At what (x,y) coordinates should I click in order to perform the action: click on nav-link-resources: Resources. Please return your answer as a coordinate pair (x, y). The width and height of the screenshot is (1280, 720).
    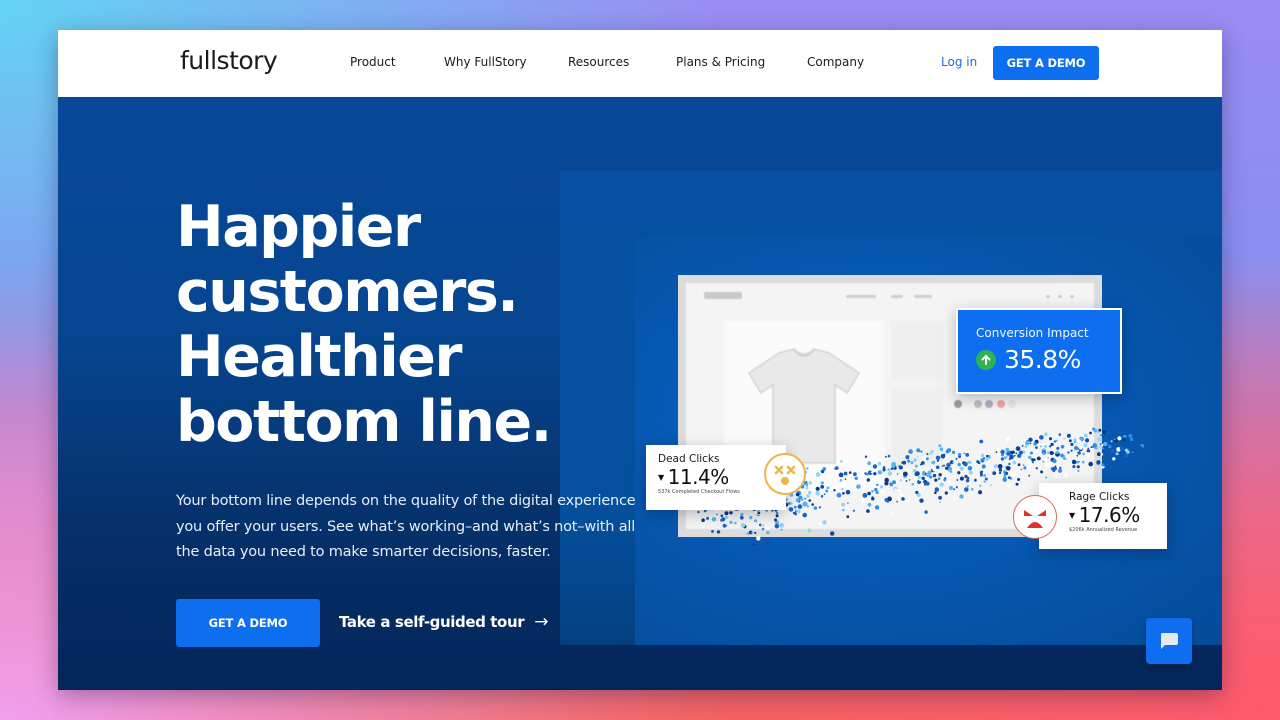
    Looking at the image, I should click on (598, 62).